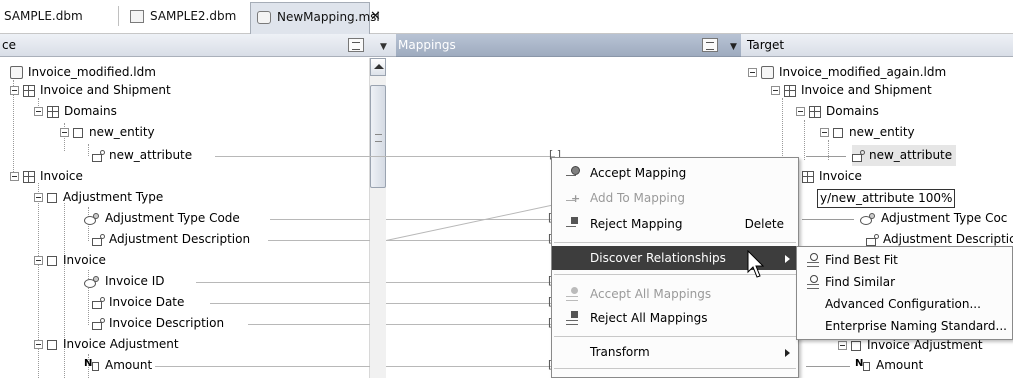  I want to click on tree-node: Invoice Description, so click(158, 323).